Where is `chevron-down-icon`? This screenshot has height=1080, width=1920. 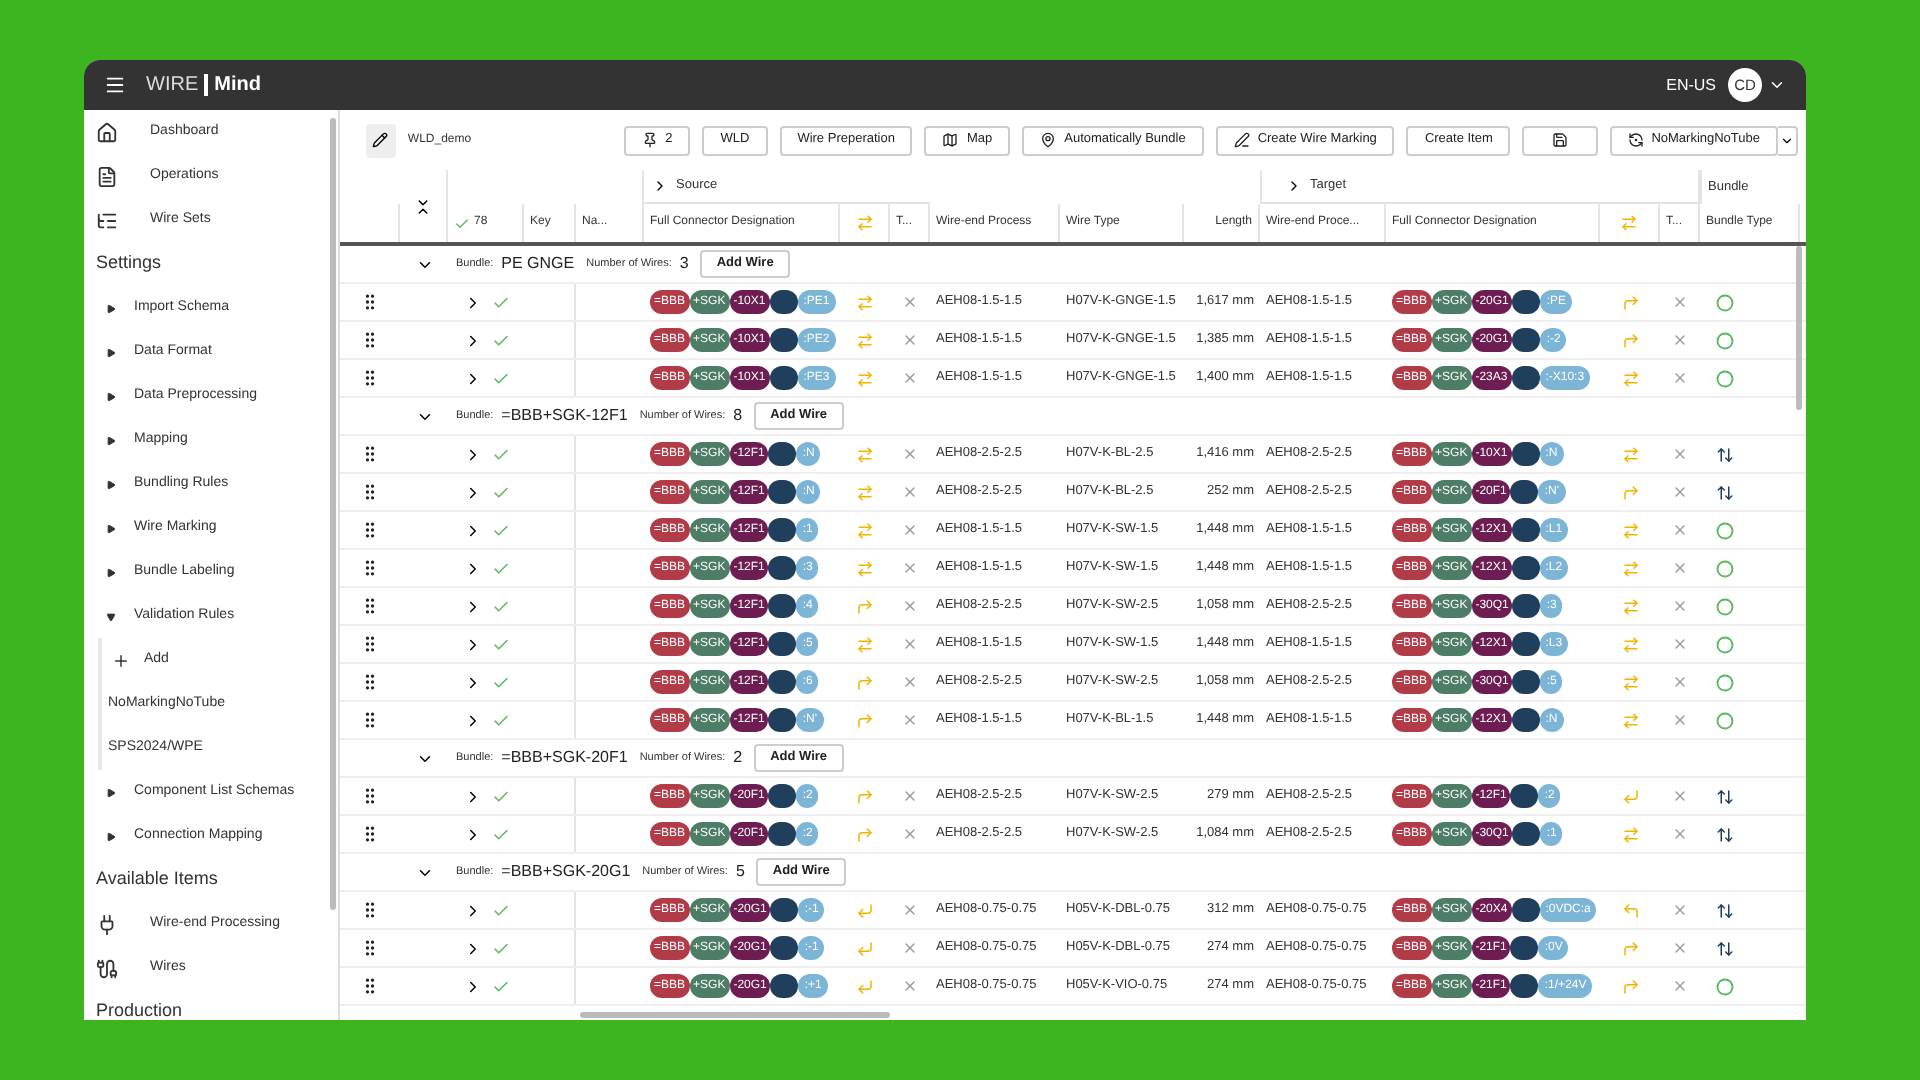 chevron-down-icon is located at coordinates (1777, 85).